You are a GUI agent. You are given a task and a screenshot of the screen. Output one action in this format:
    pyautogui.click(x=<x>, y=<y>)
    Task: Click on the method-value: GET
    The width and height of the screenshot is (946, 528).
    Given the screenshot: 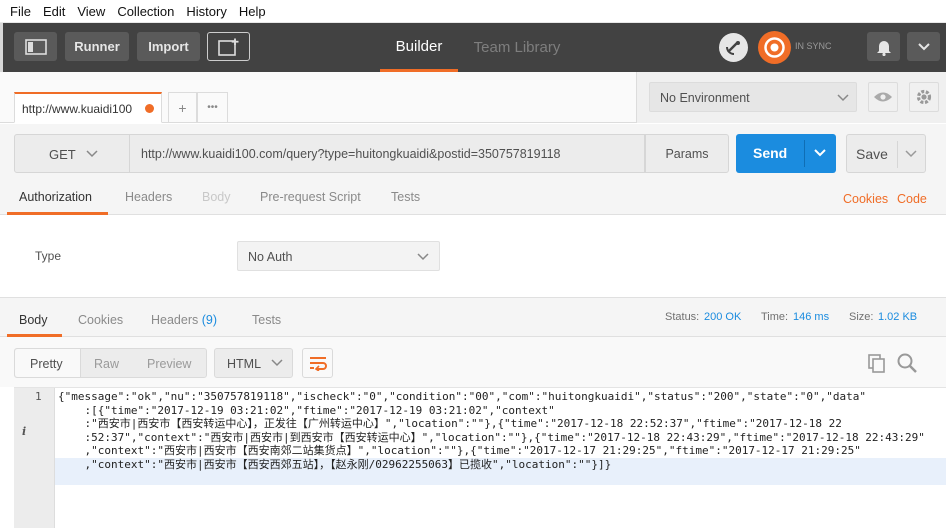 What is the action you would take?
    pyautogui.click(x=62, y=154)
    